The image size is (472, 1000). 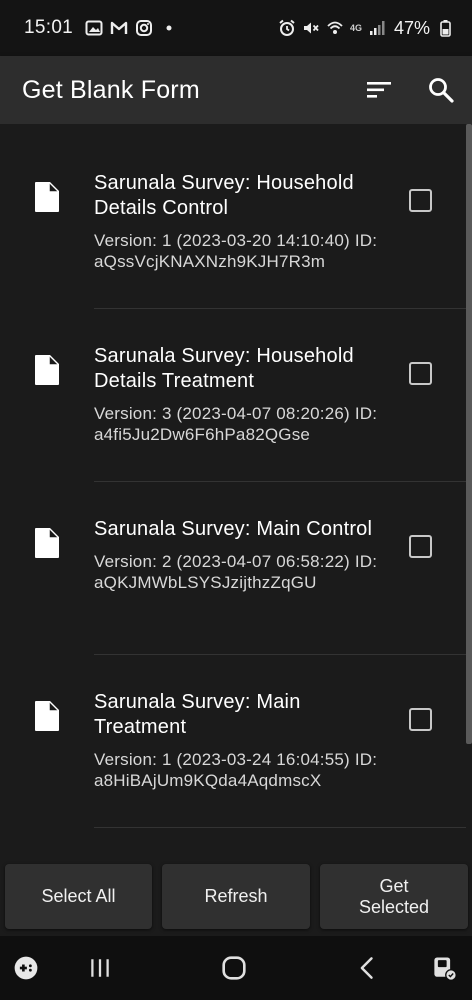 I want to click on select-all-button: Select All, so click(x=78, y=896).